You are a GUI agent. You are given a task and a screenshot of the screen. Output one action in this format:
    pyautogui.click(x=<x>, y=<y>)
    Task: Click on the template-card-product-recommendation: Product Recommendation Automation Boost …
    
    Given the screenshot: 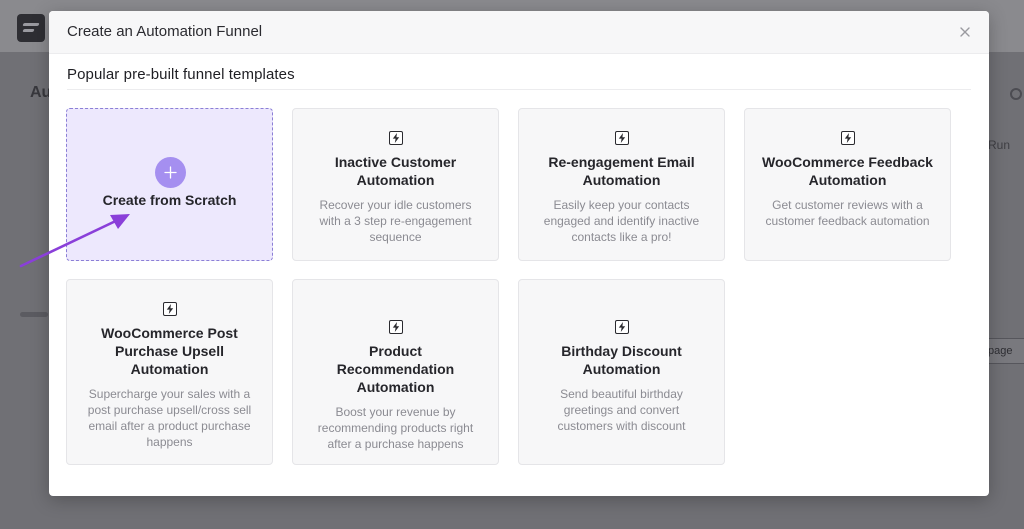 What is the action you would take?
    pyautogui.click(x=395, y=372)
    